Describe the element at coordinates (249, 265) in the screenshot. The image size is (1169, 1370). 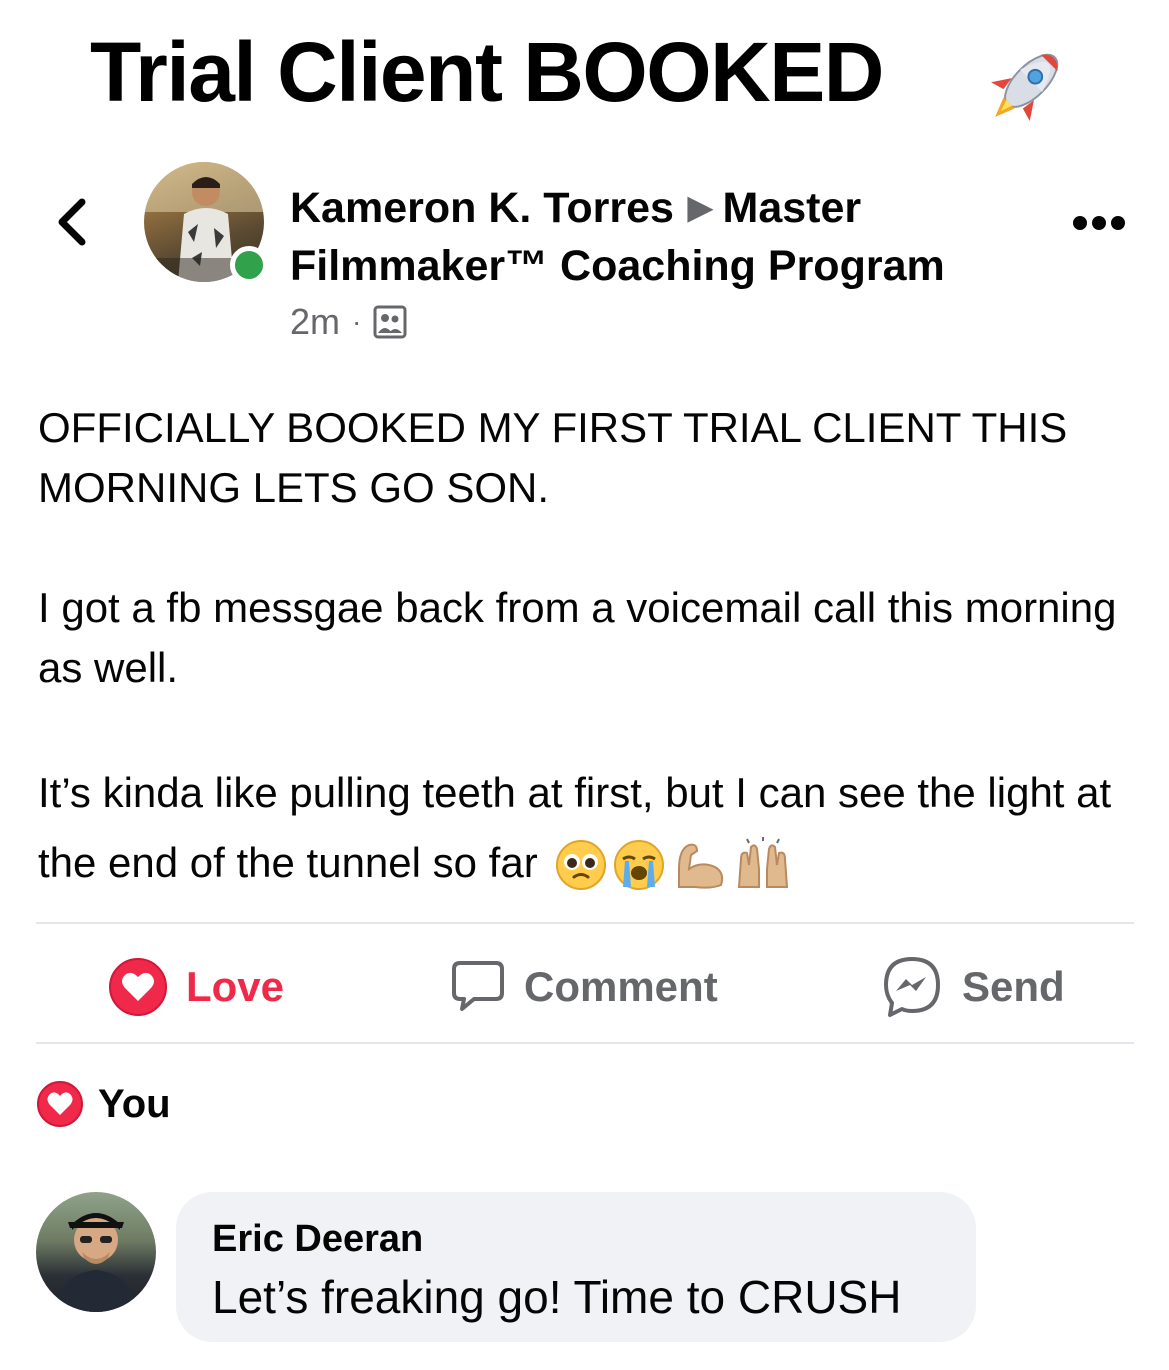
I see `online-status-dot` at that location.